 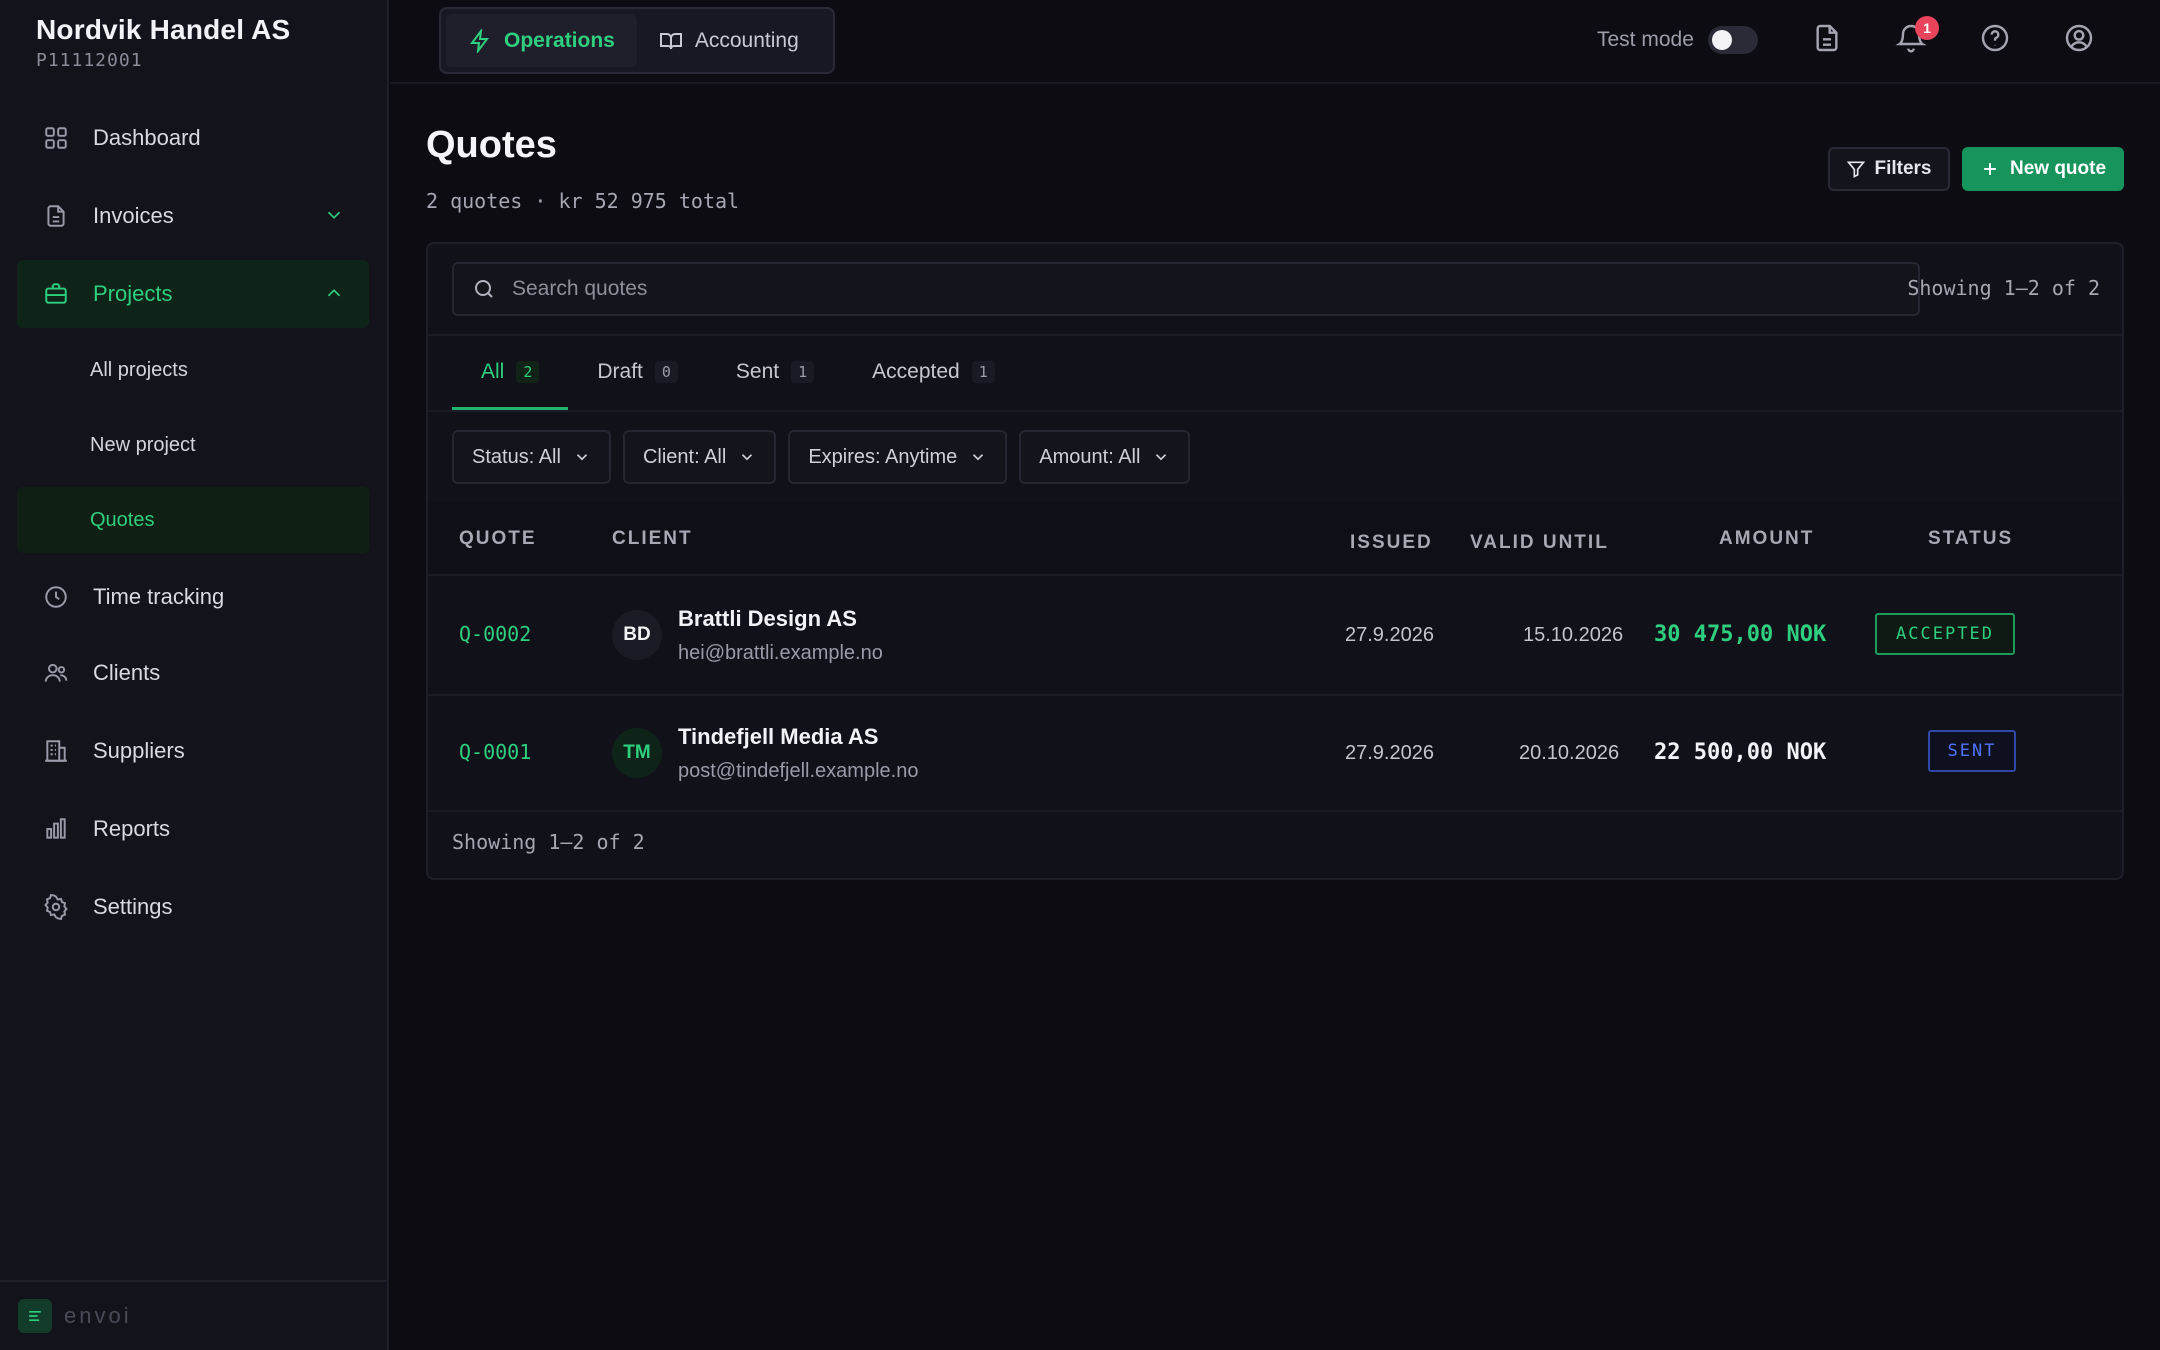 I want to click on test-mode-label: Test mode, so click(x=1645, y=39).